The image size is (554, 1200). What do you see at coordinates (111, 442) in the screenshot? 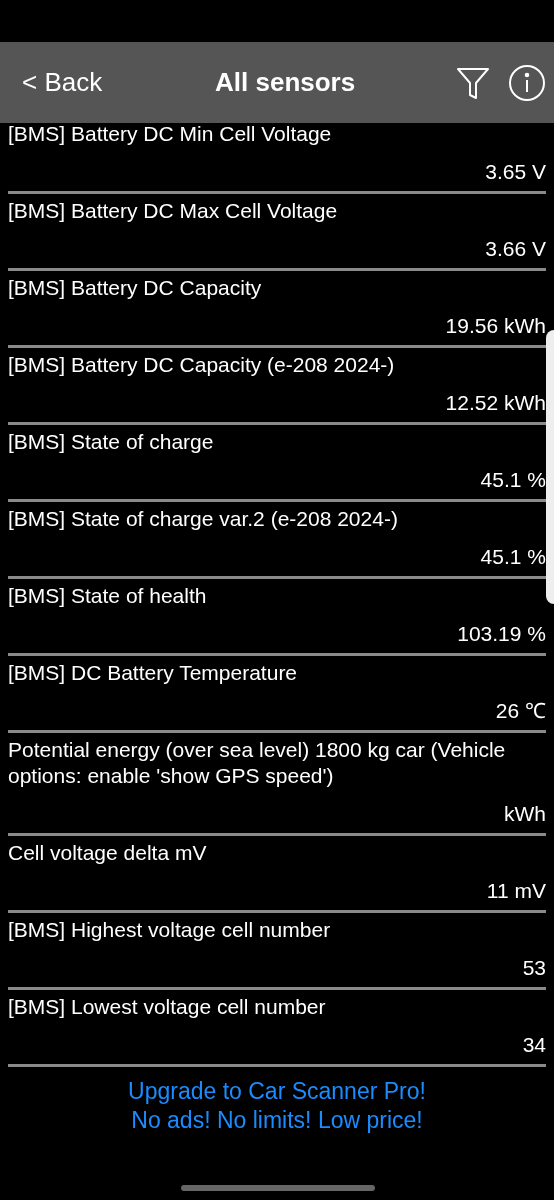
I see `sensor-name: [BMS] State of charge` at bounding box center [111, 442].